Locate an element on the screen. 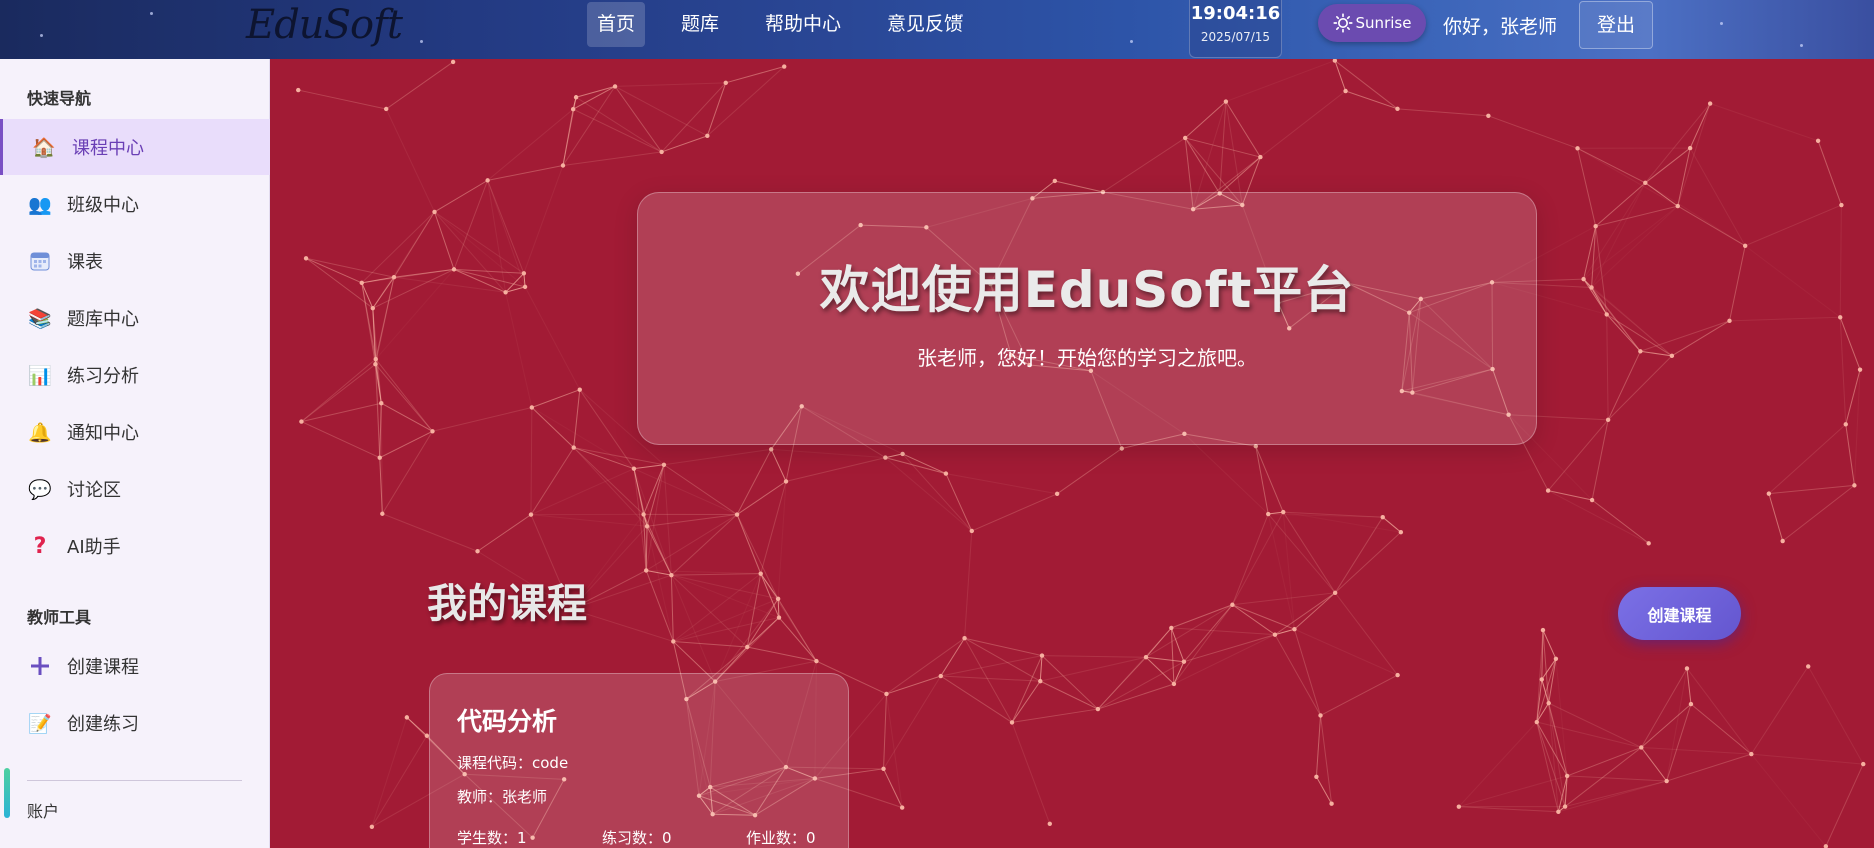 The width and height of the screenshot is (1874, 848). sidebar-item-label: 讨论区 is located at coordinates (94, 490).